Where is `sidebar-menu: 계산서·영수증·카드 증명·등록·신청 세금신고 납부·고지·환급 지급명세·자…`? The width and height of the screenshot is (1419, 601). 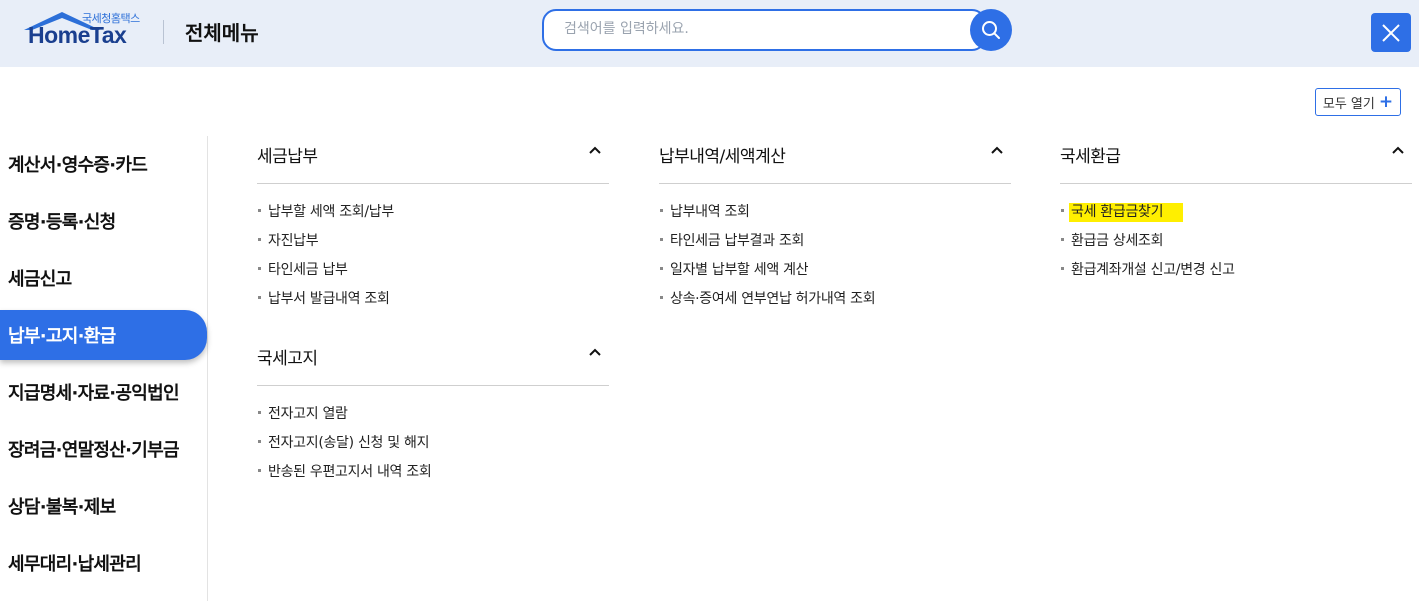
sidebar-menu: 계산서·영수증·카드 증명·등록·신청 세금신고 납부·고지·환급 지급명세·자… is located at coordinates (104, 368).